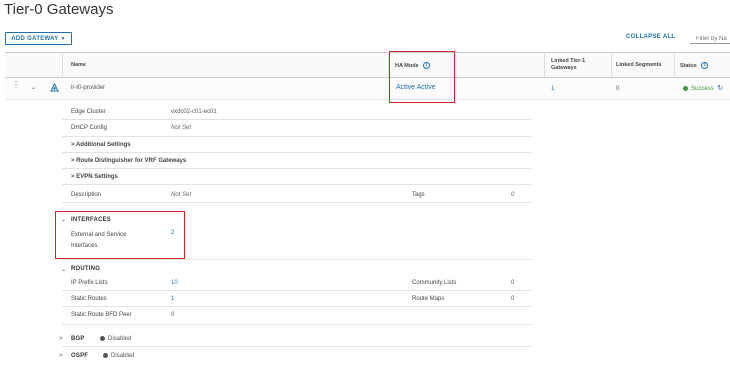 The image size is (730, 365). I want to click on column-header-linked-tier1: Linked Tier-1 Gateways, so click(576, 65).